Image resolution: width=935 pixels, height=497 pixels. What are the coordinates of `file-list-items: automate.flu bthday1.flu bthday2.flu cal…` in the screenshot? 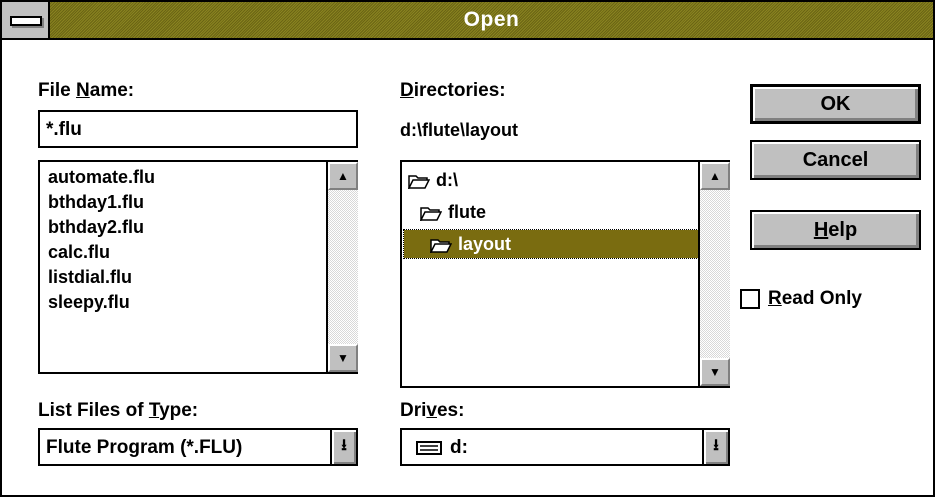 It's located at (101, 240).